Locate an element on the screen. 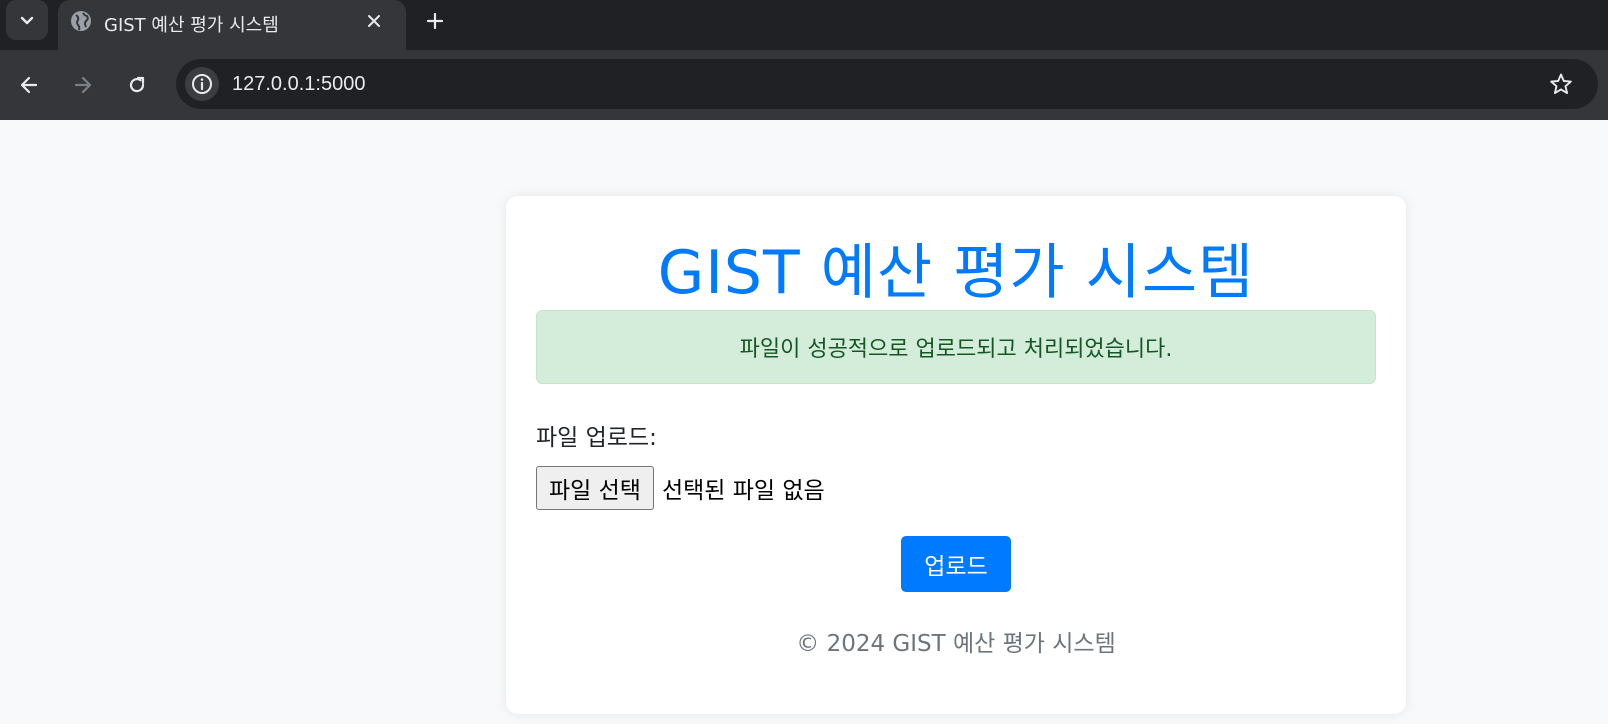 Image resolution: width=1608 pixels, height=724 pixels. close-icon is located at coordinates (374, 21).